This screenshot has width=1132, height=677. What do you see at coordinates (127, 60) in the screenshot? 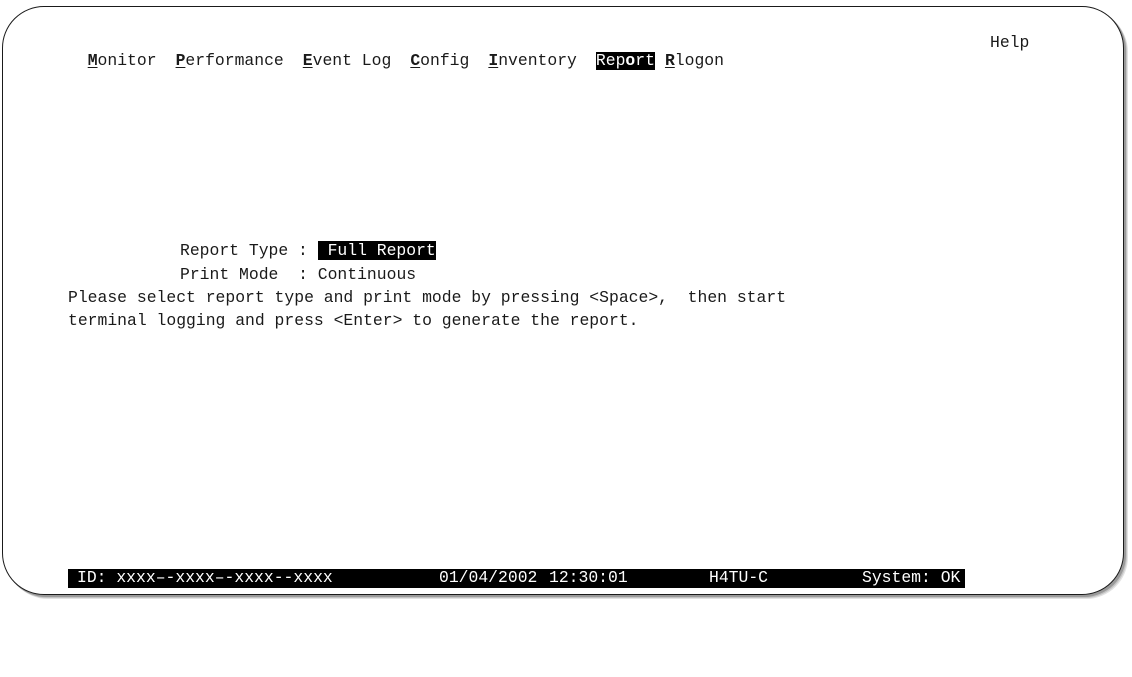
I see `menu-monitor-label: onitor` at bounding box center [127, 60].